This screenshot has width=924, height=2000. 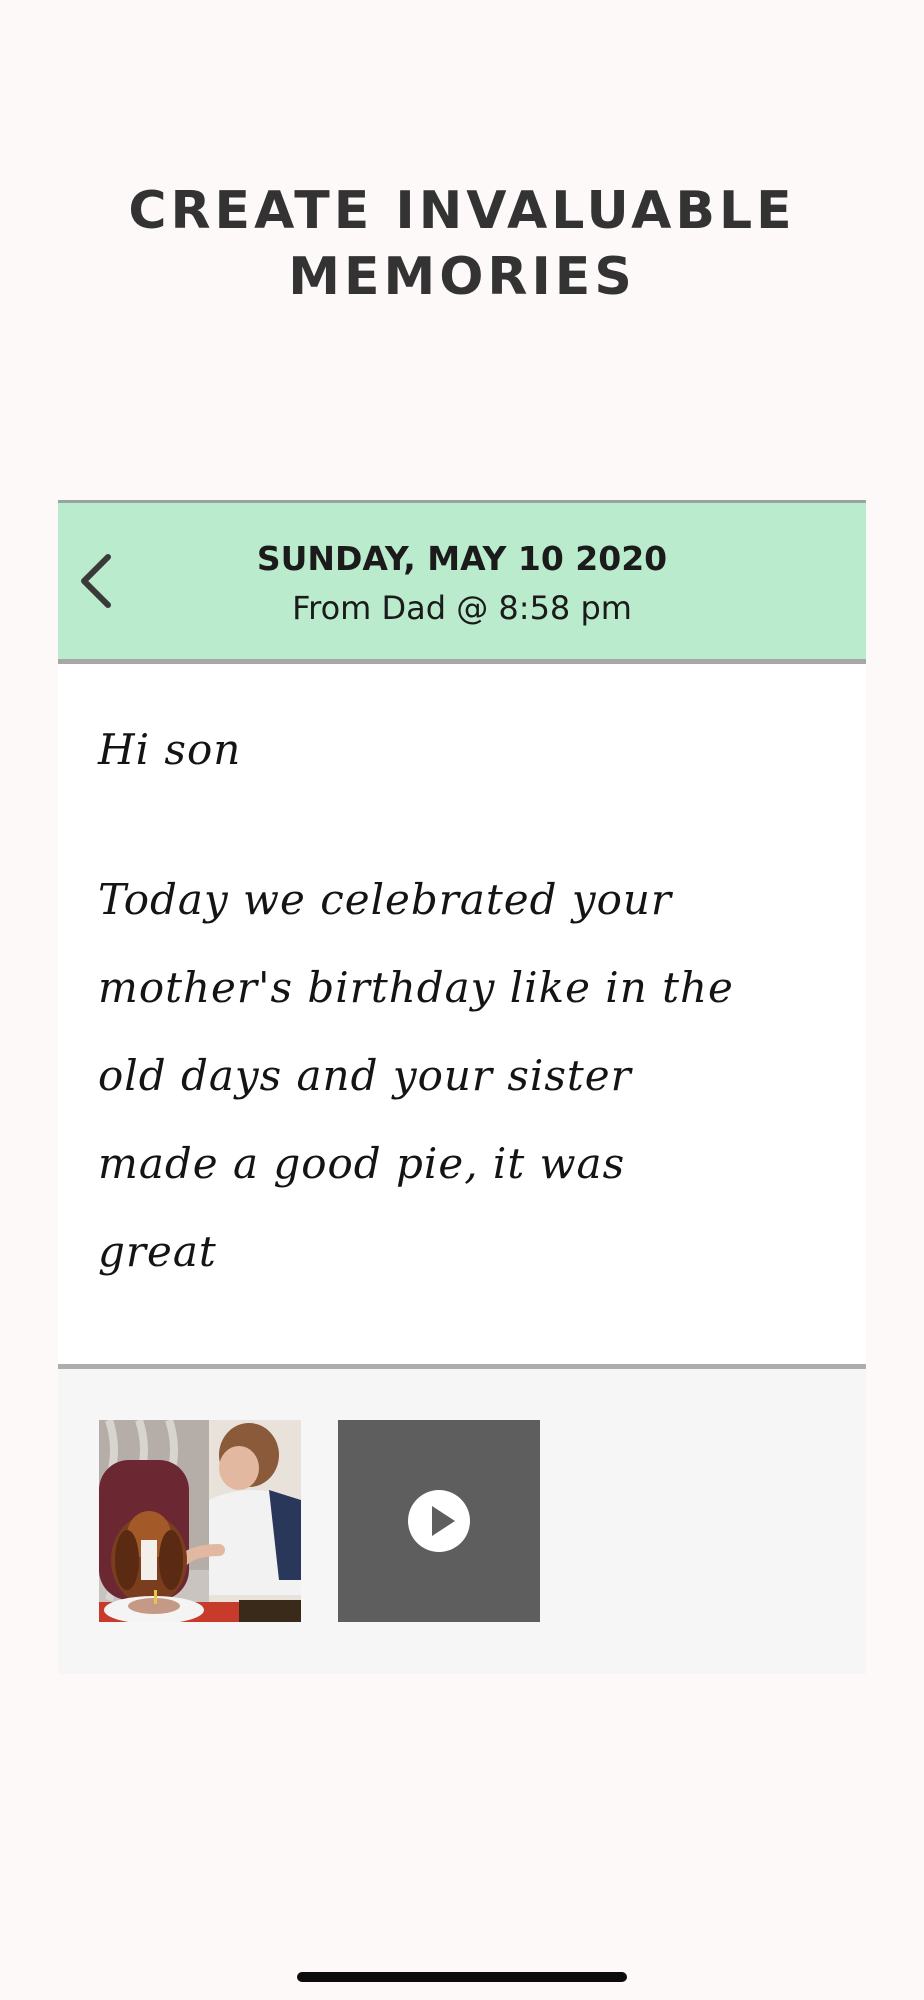 I want to click on photo-thumbnail-image, so click(x=200, y=1521).